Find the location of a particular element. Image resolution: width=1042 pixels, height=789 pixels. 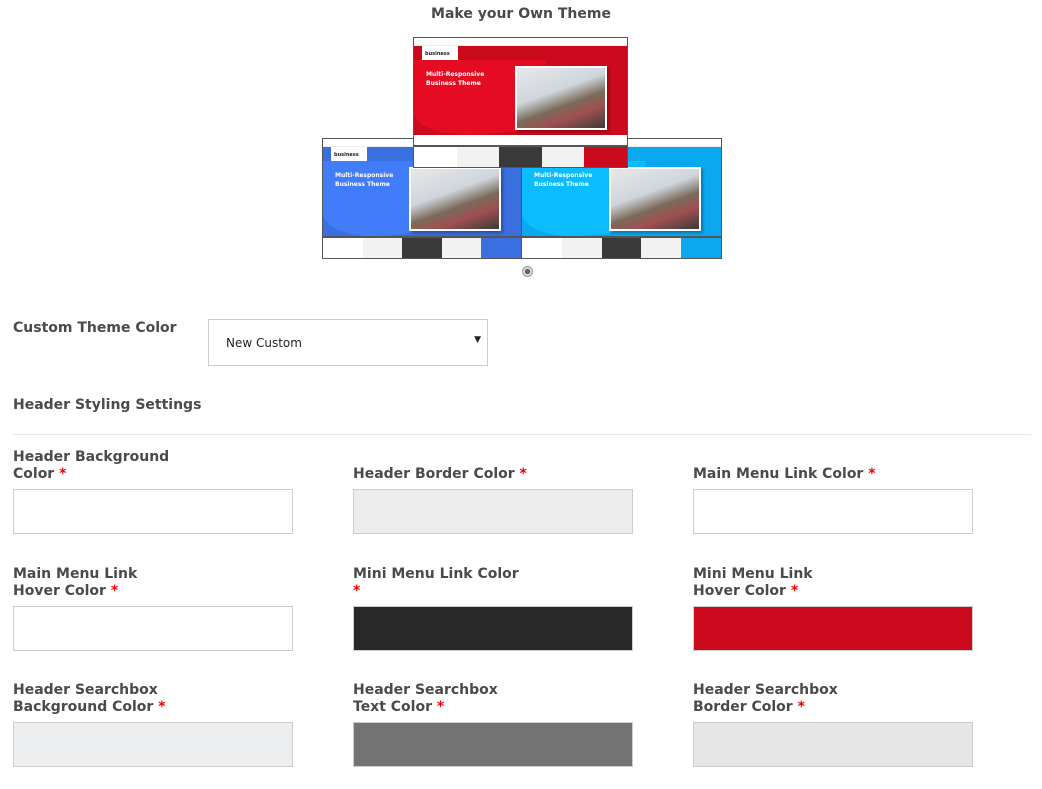

field-label-text: Header Searchbox Background Color is located at coordinates (85, 698).